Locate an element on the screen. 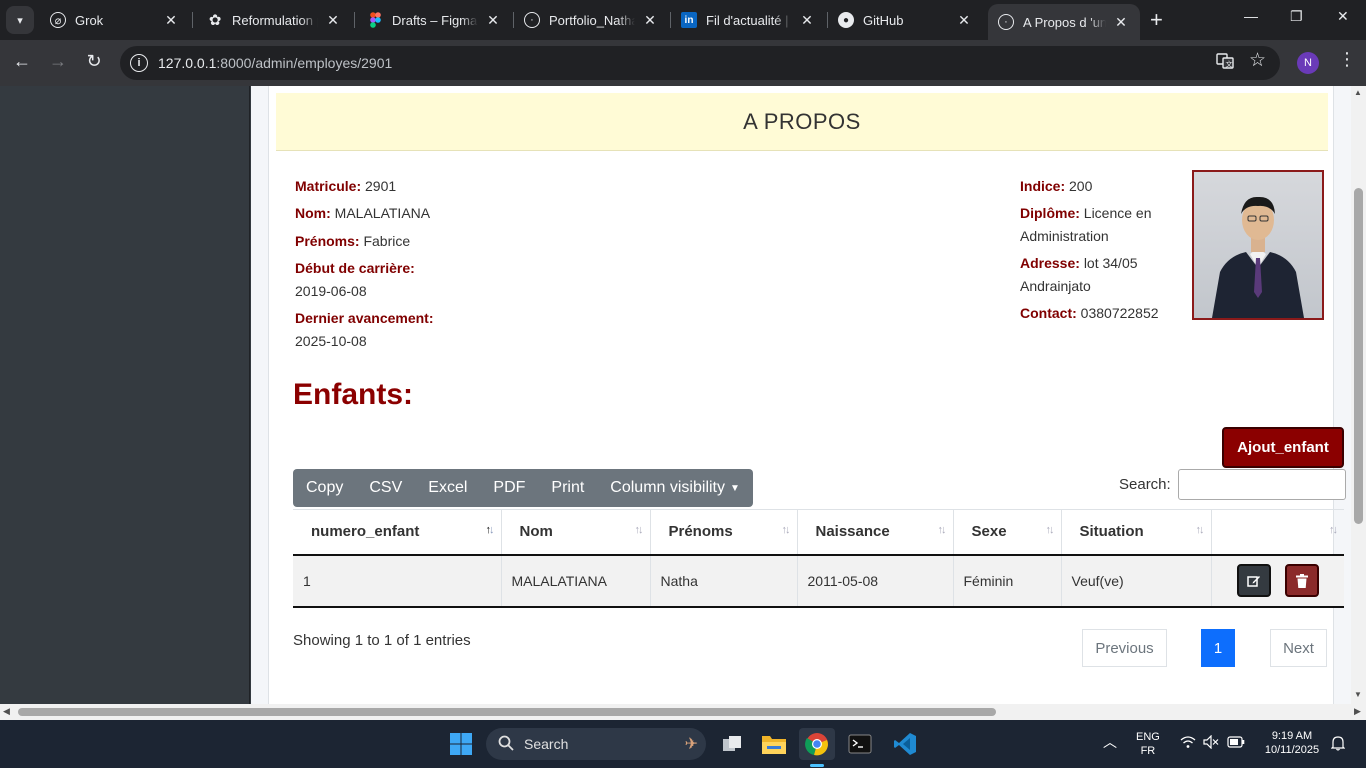  search-icon is located at coordinates (506, 744).